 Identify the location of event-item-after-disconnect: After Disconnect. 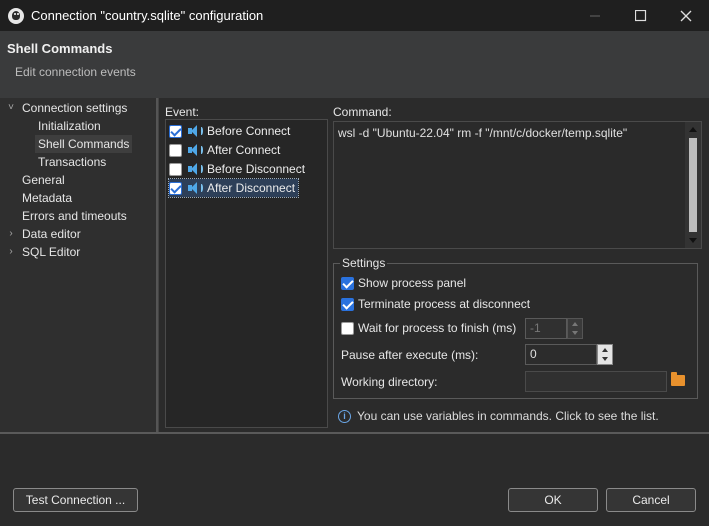
(233, 188).